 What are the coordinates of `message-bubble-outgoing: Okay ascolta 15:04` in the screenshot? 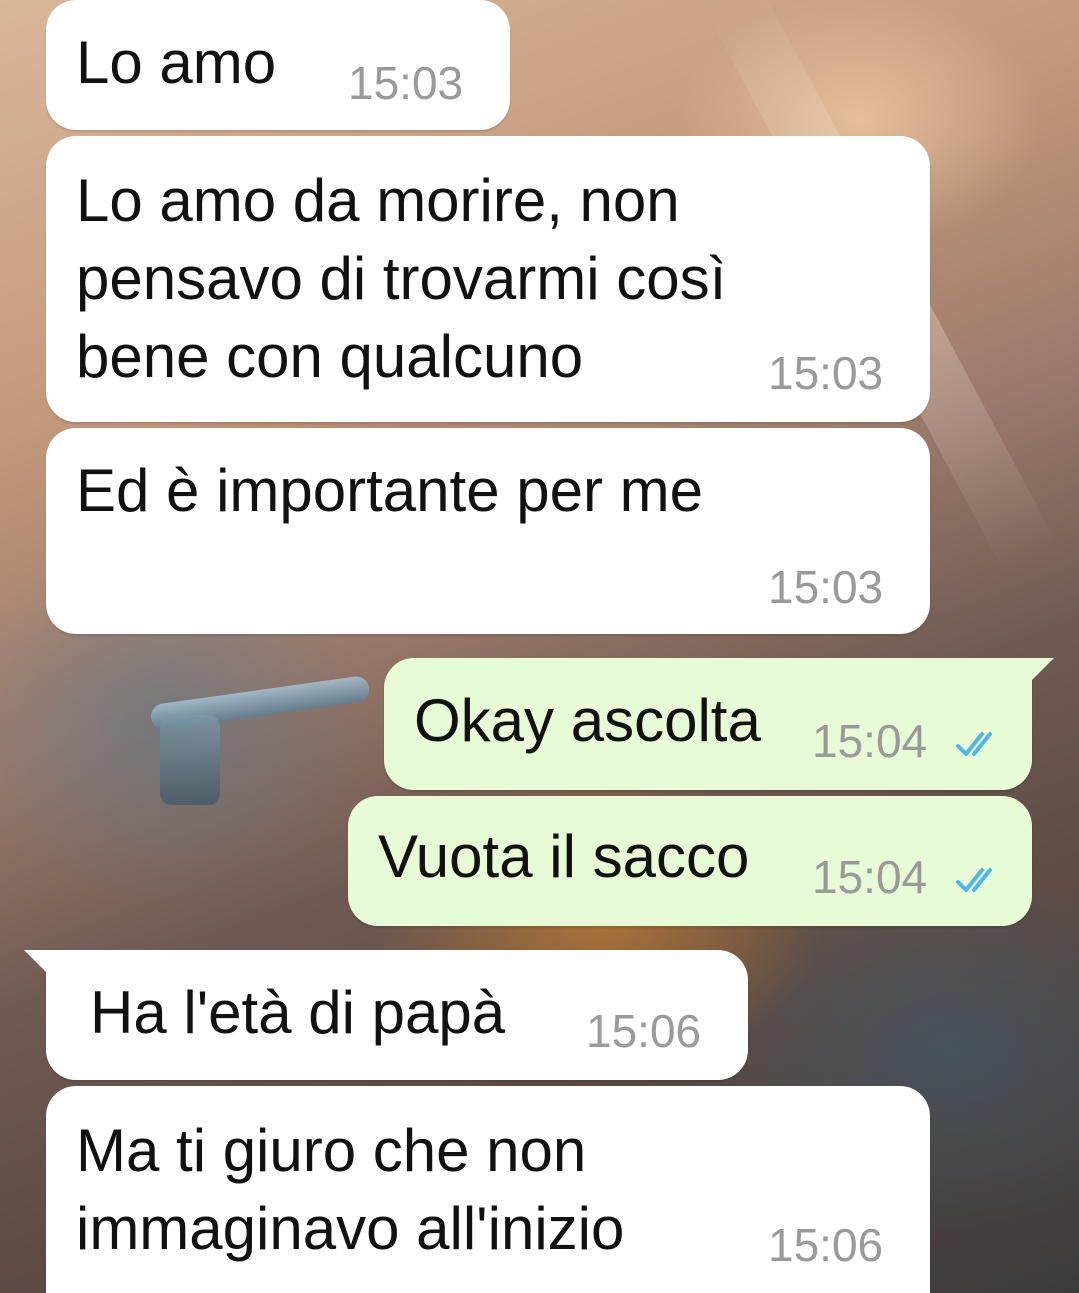 It's located at (719, 724).